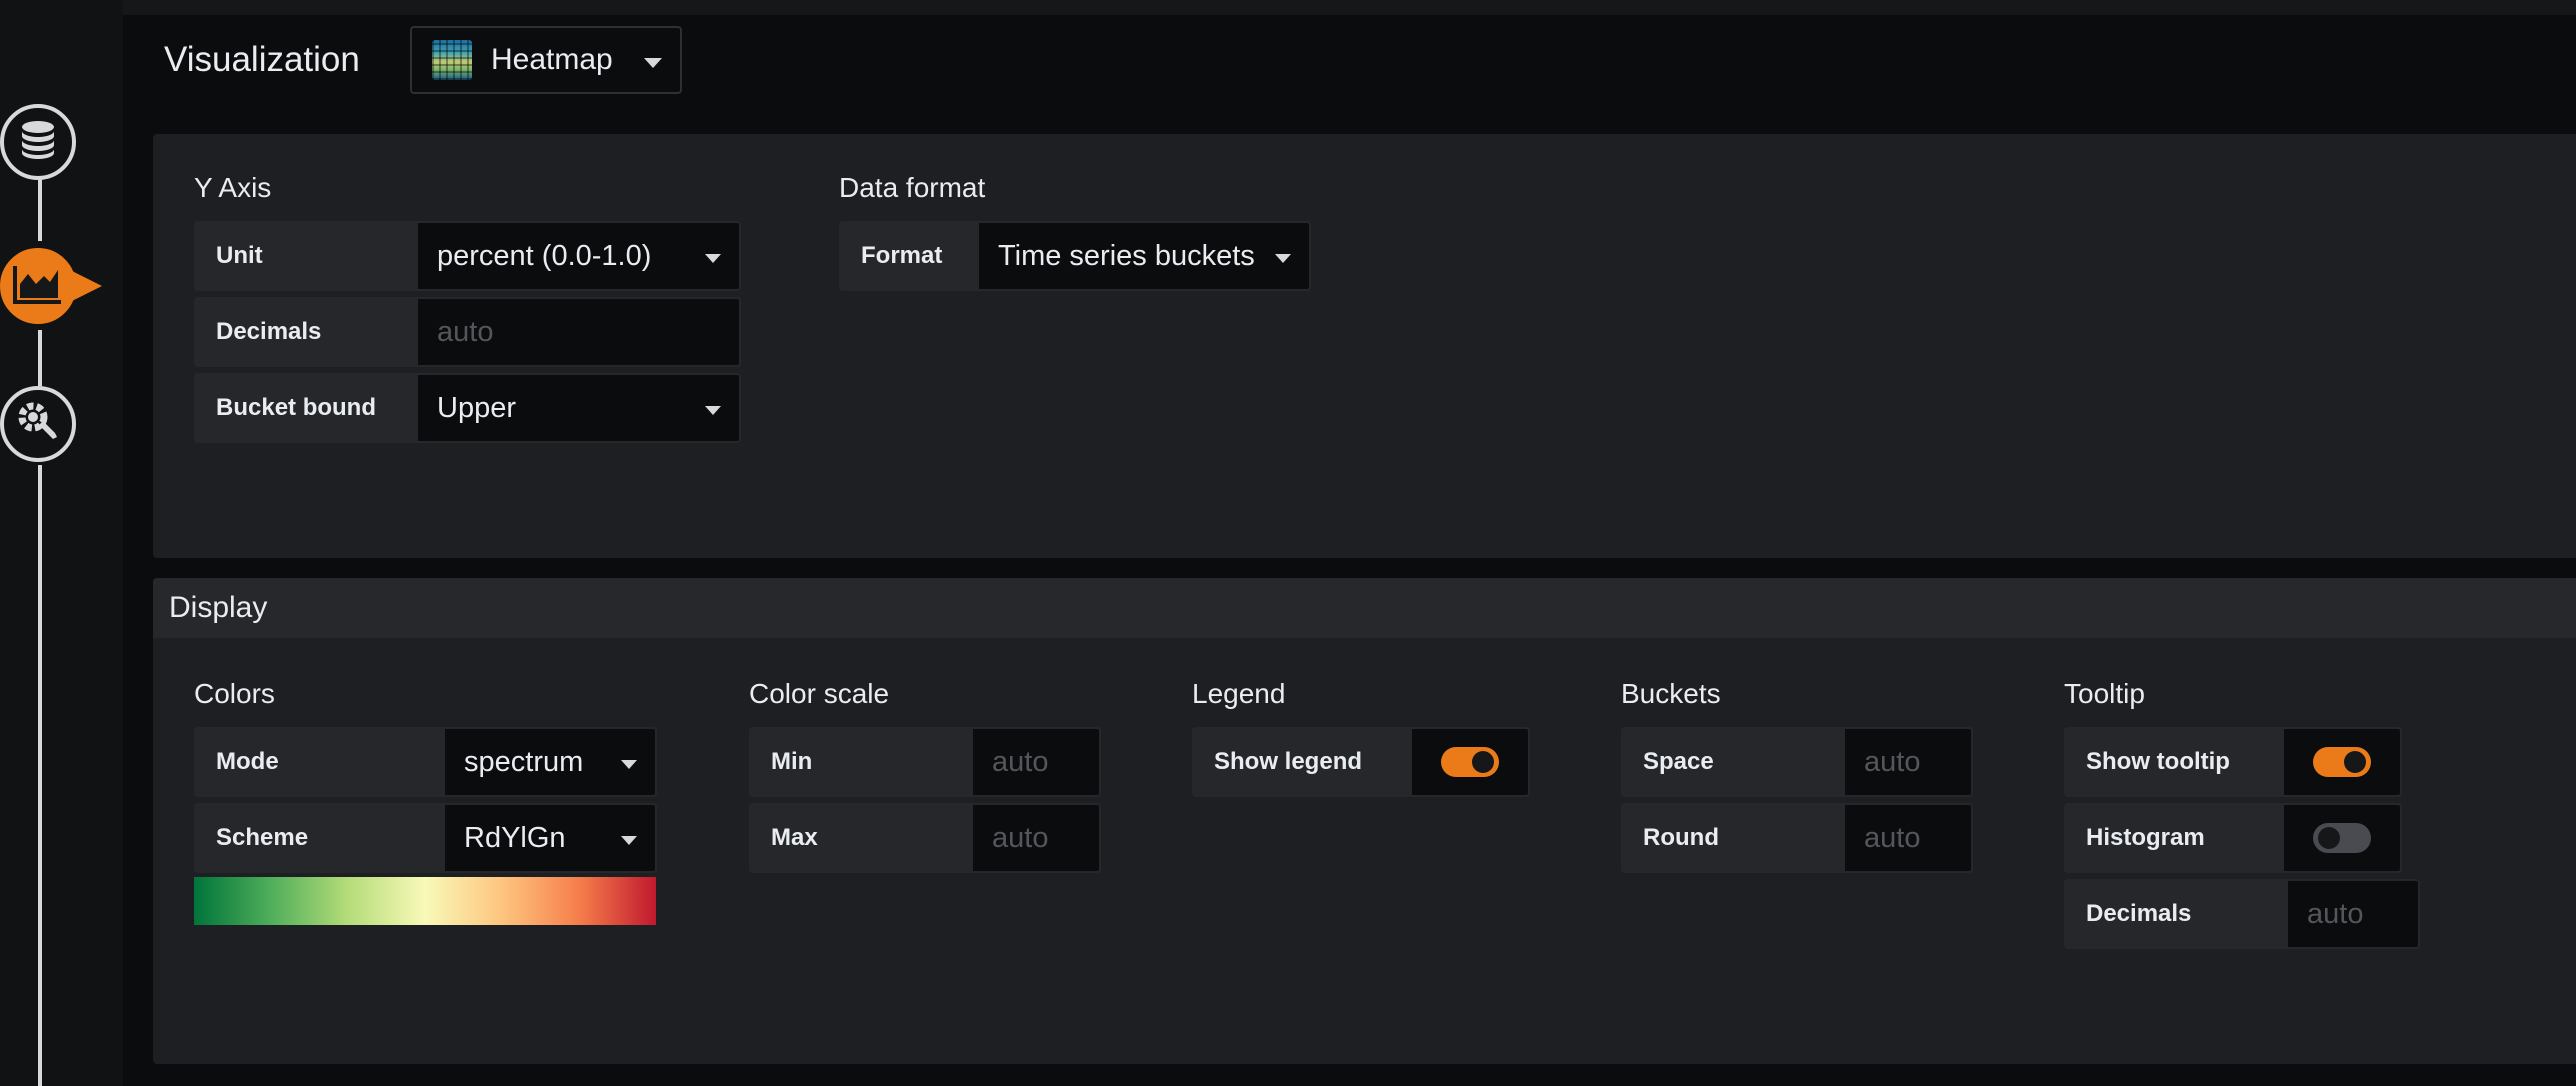 This screenshot has height=1086, width=2576. Describe the element at coordinates (234, 693) in the screenshot. I see `colors-title: Colors` at that location.